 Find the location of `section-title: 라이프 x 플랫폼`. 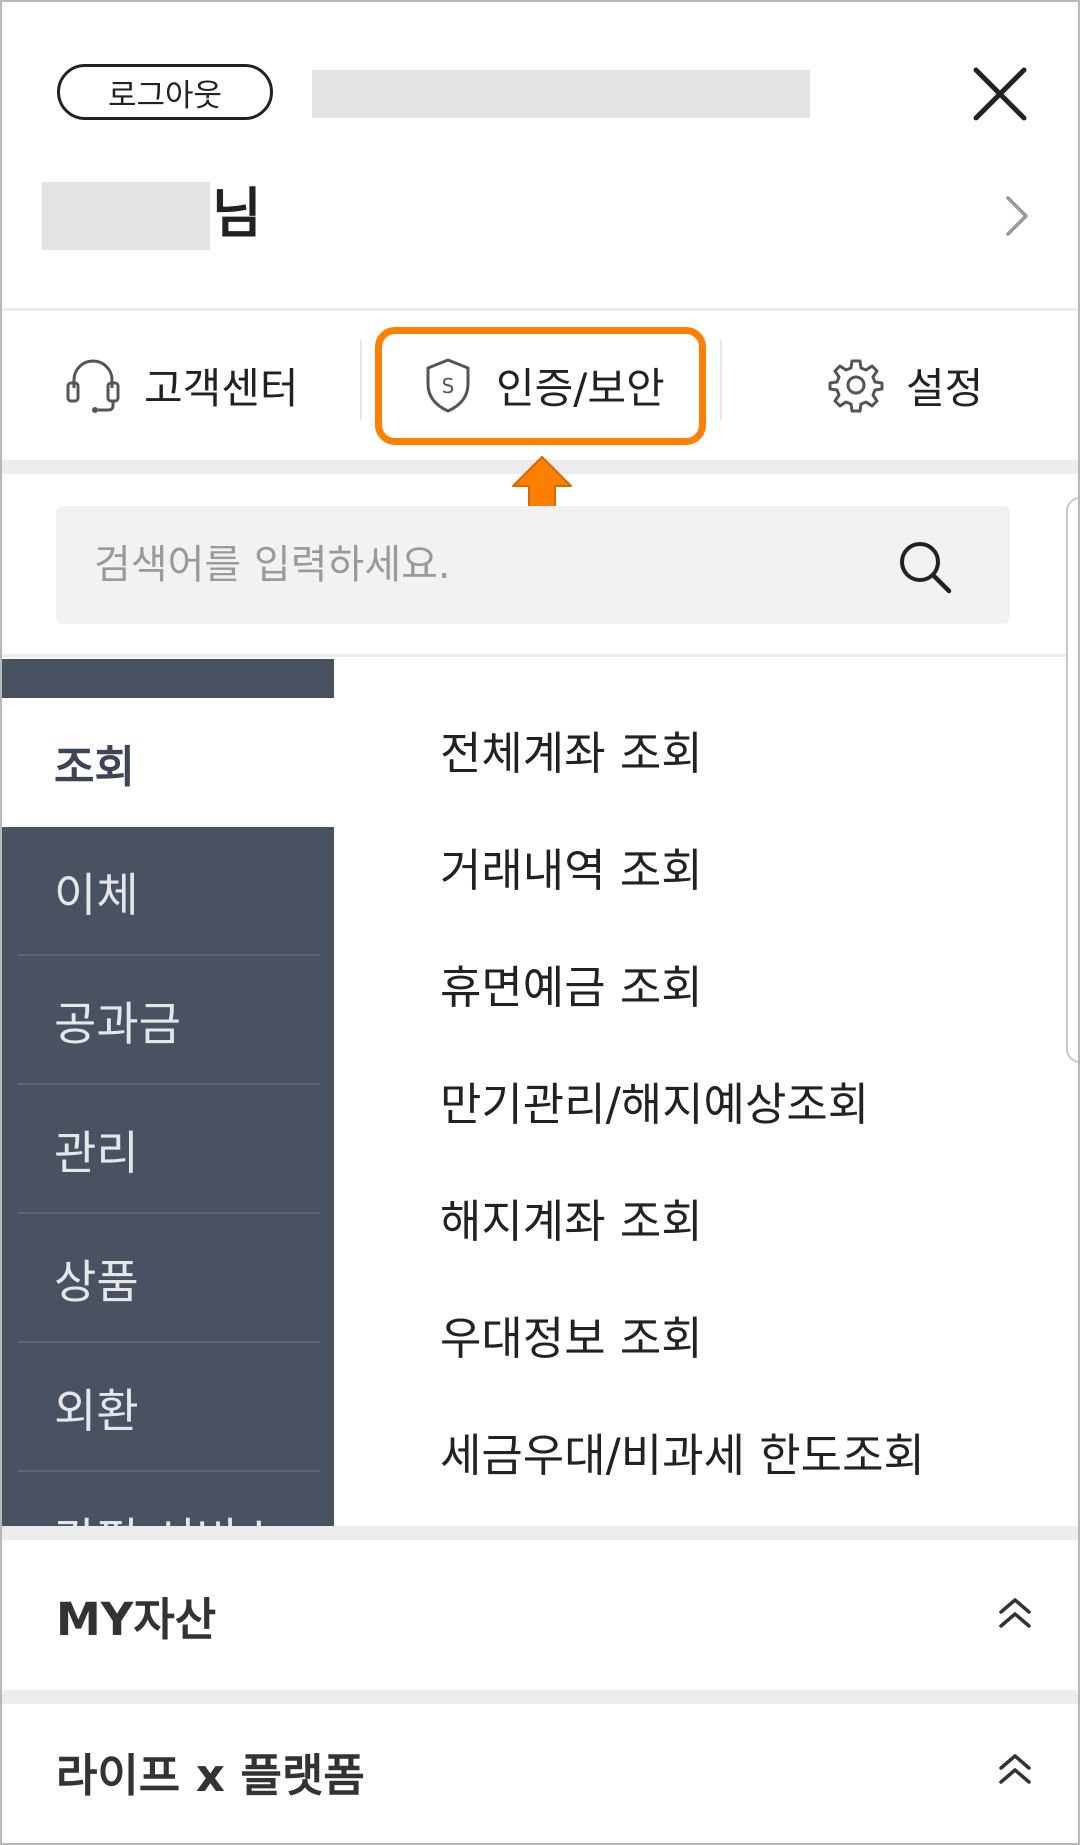

section-title: 라이프 x 플랫폼 is located at coordinates (210, 1775).